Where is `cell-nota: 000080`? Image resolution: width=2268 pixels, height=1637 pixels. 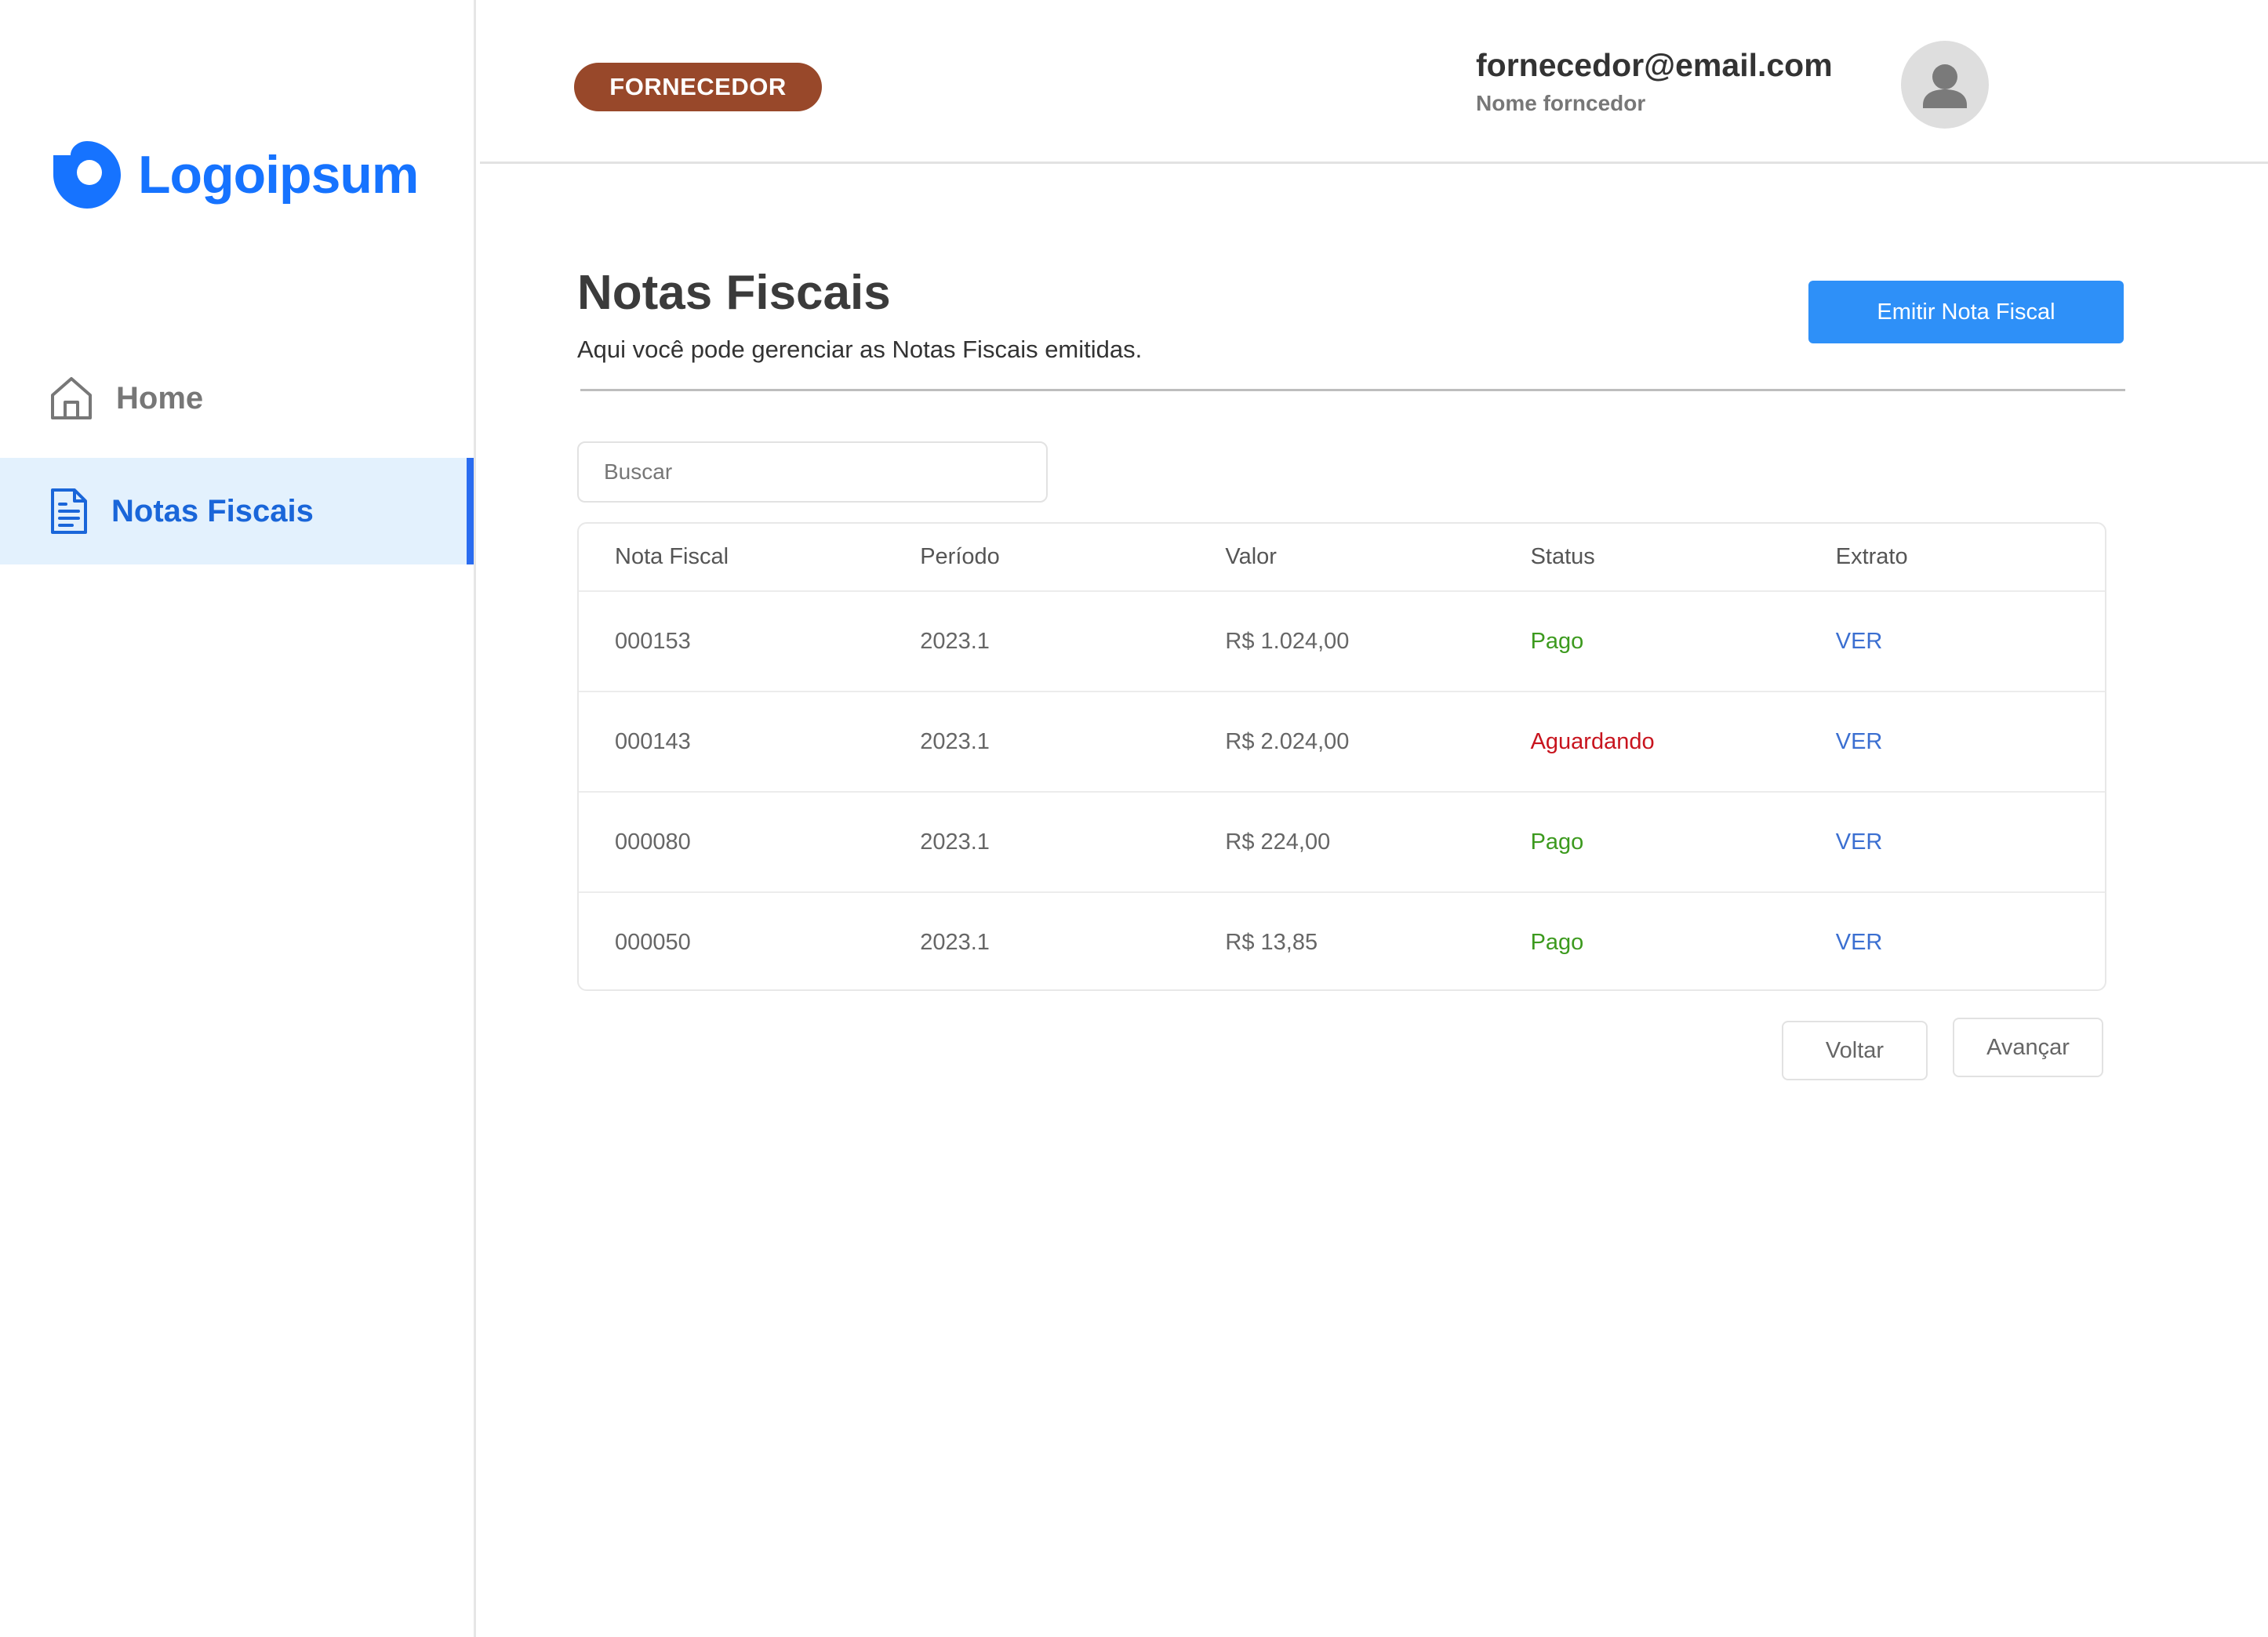 cell-nota: 000080 is located at coordinates (732, 842).